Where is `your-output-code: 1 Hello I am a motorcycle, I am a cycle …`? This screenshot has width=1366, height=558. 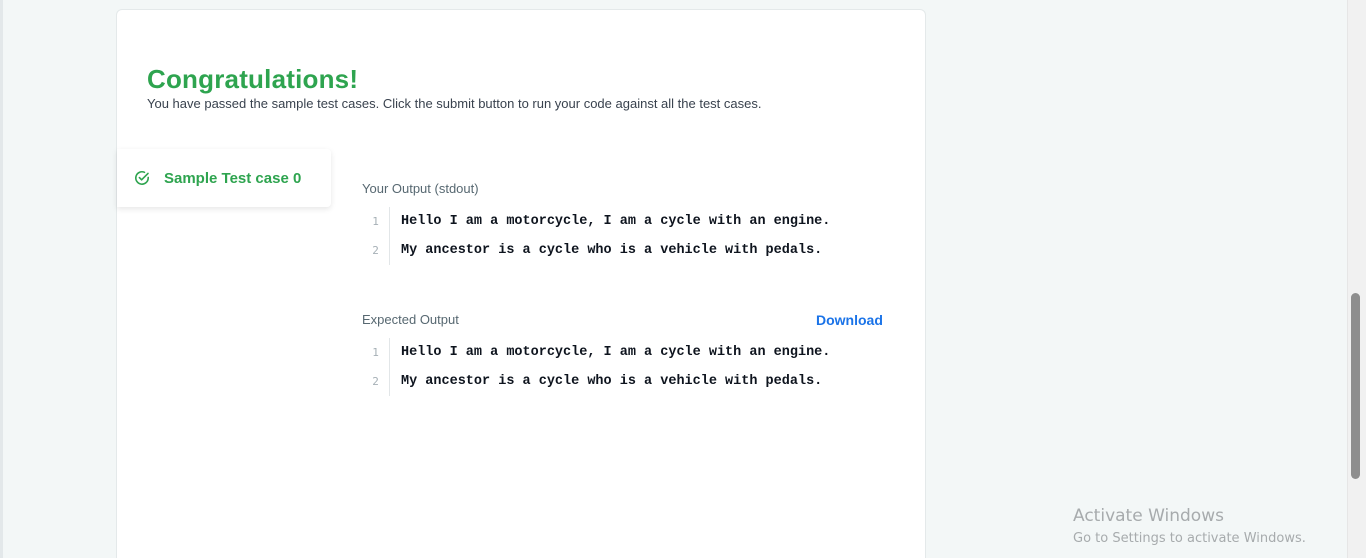
your-output-code: 1 Hello I am a motorcycle, I am a cycle … is located at coordinates (622, 236).